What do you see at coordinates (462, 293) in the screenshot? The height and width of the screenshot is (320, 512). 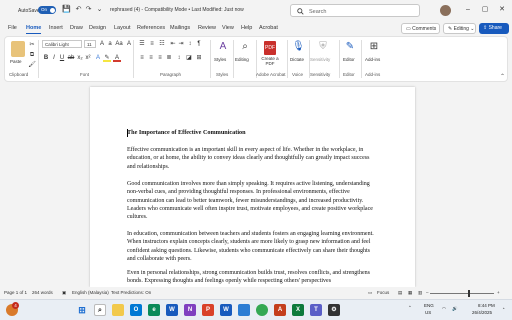 I see `zoom-slider` at bounding box center [462, 293].